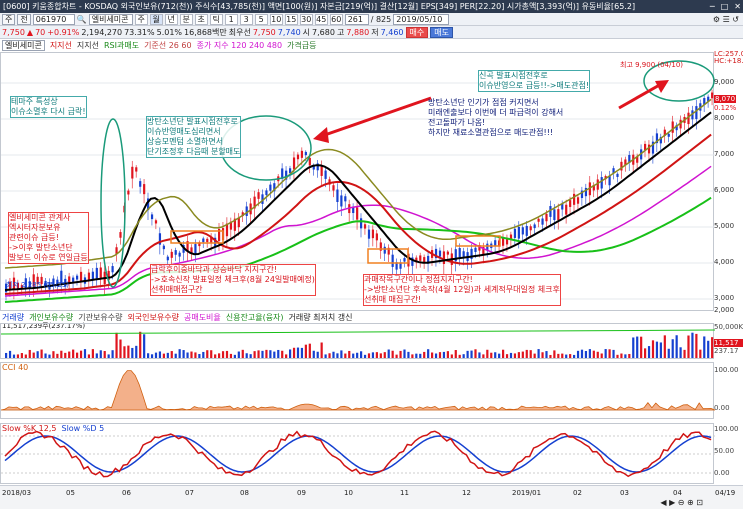 Image resolution: width=743 pixels, height=509 pixels. Describe the element at coordinates (202, 317) in the screenshot. I see `legend-short: 공매도비율` at that location.